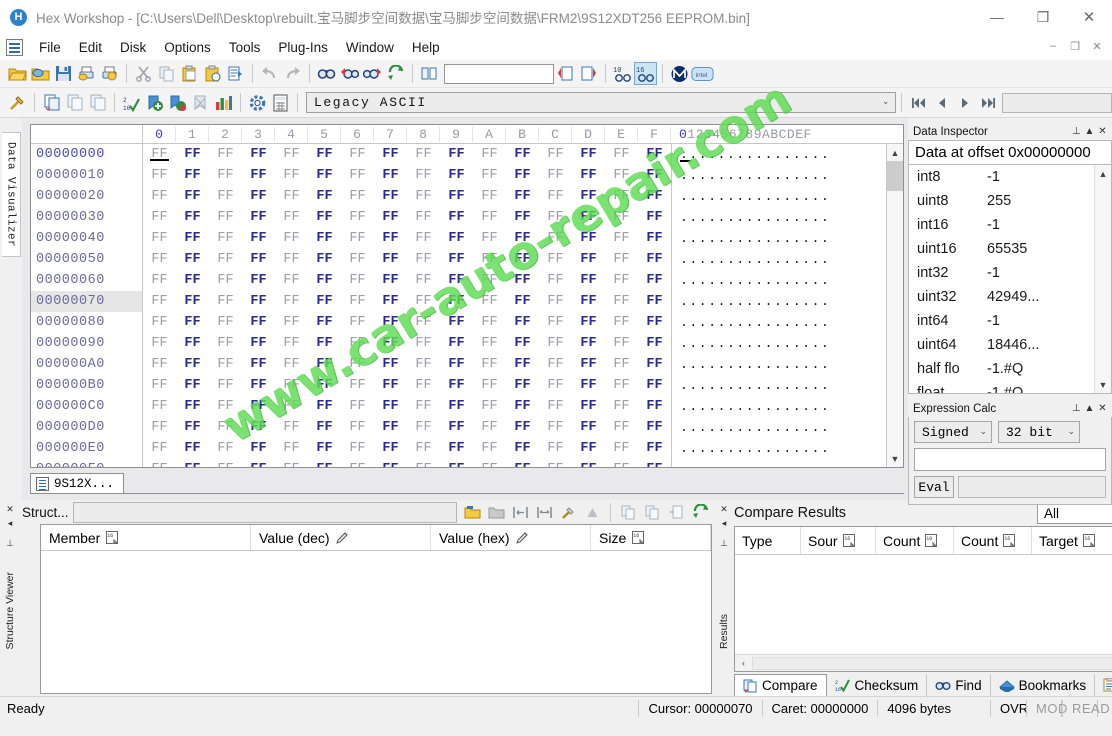 The height and width of the screenshot is (736, 1112). Describe the element at coordinates (223, 102) in the screenshot. I see `chart-icon` at that location.